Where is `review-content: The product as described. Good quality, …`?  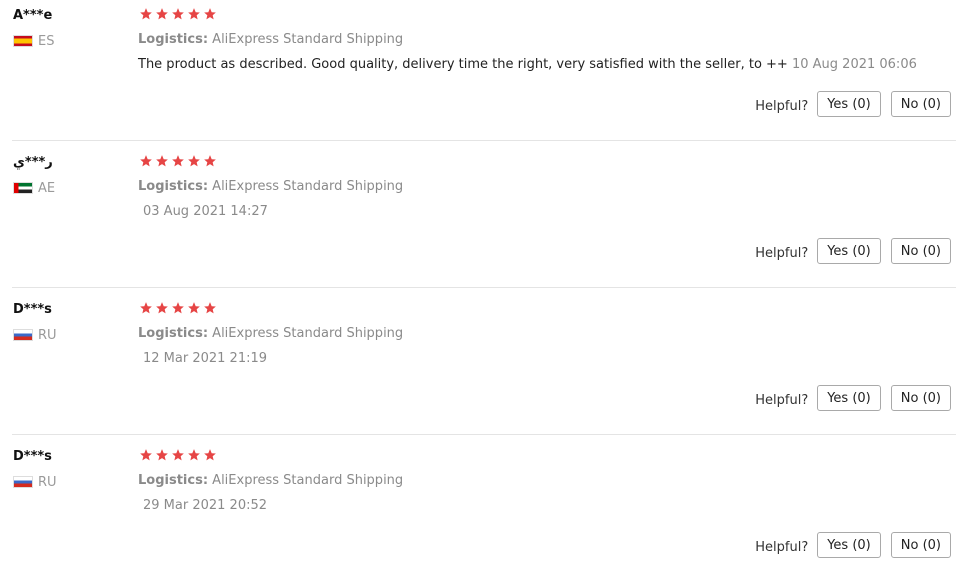
review-content: The product as described. Good quality, … is located at coordinates (527, 64).